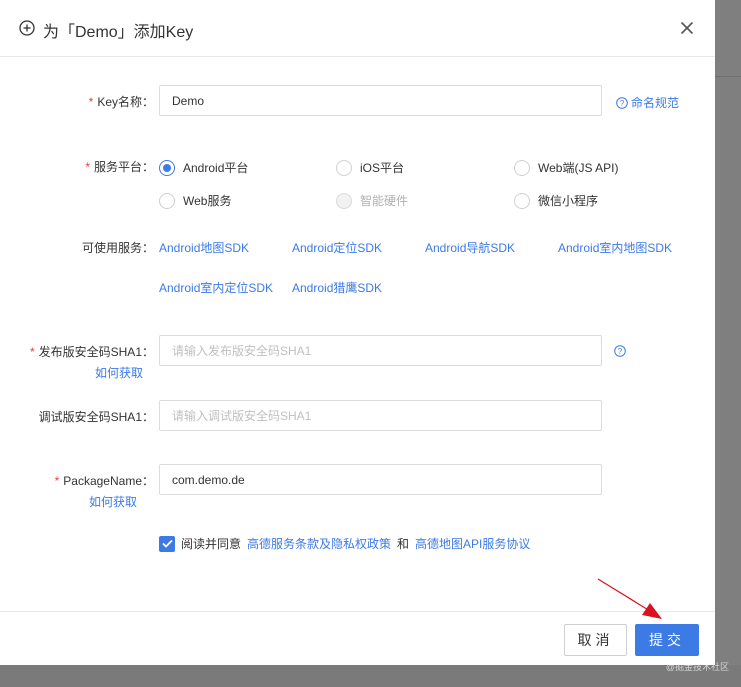  I want to click on radio-smart-hardware: 智能硬件, so click(372, 200).